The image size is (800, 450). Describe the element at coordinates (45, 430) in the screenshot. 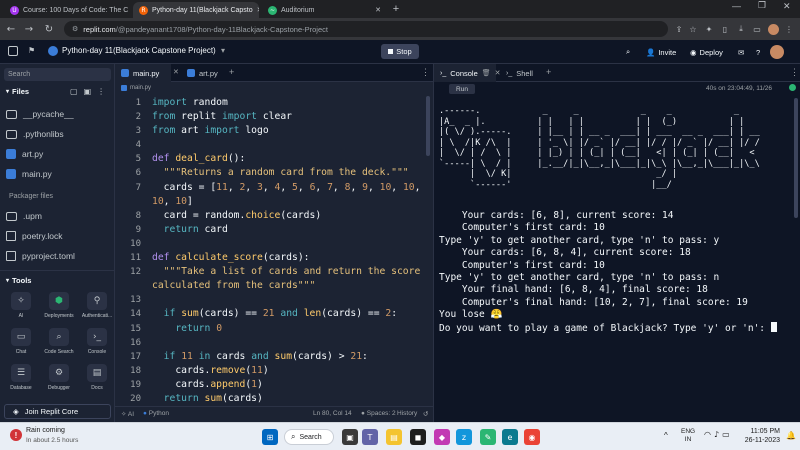

I see `weather-title: Rain coming` at that location.